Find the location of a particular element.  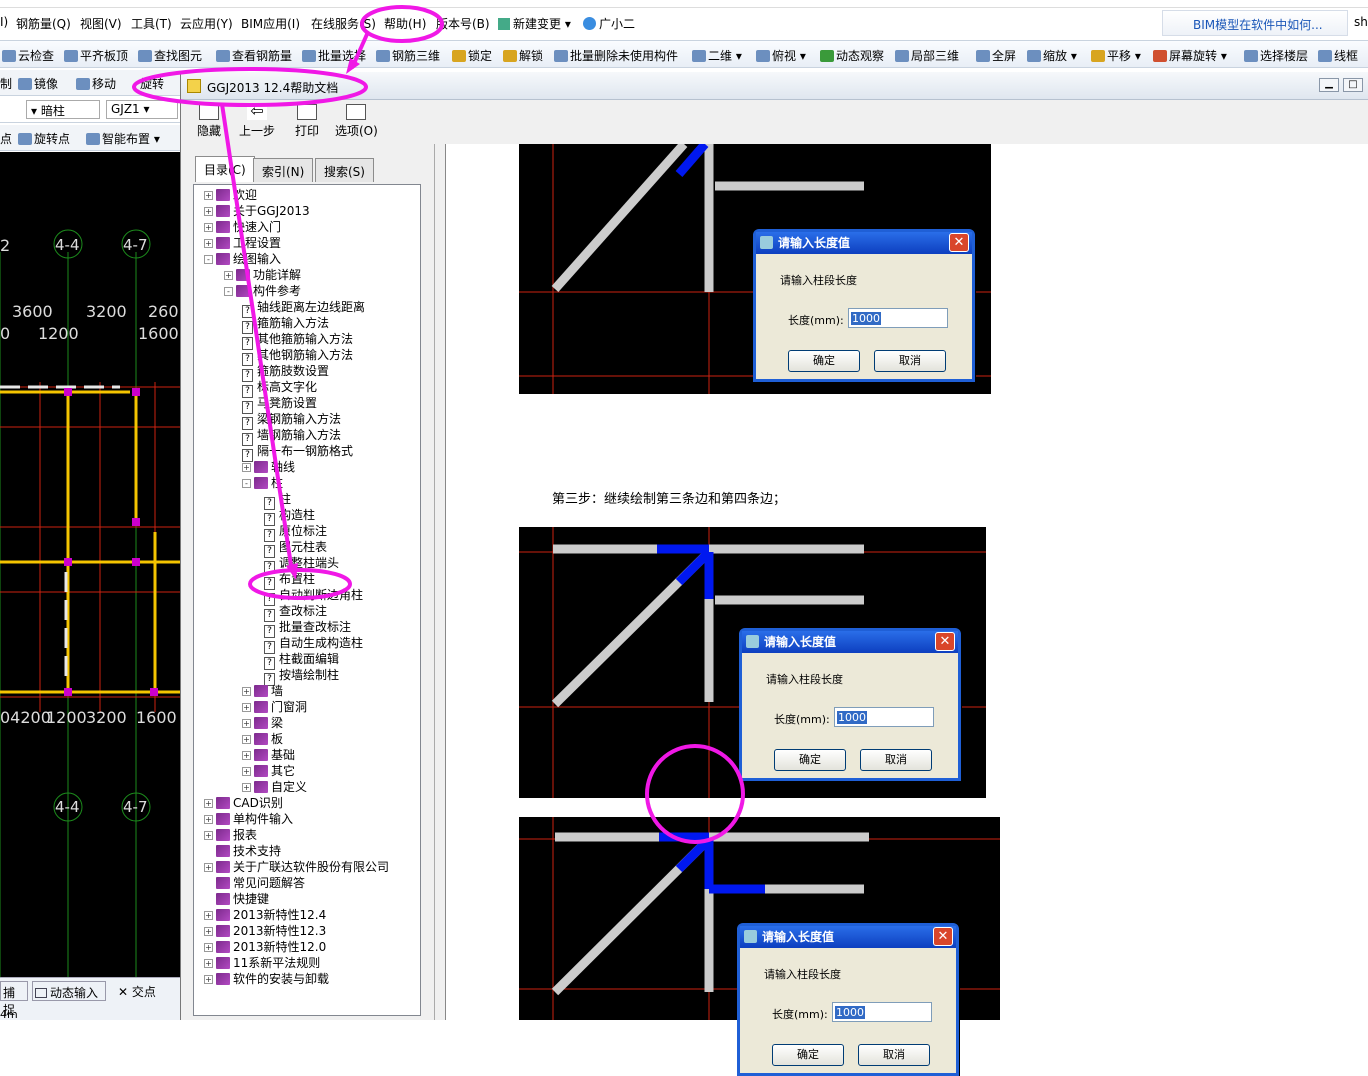

minimize-button: ▁ is located at coordinates (1329, 85).